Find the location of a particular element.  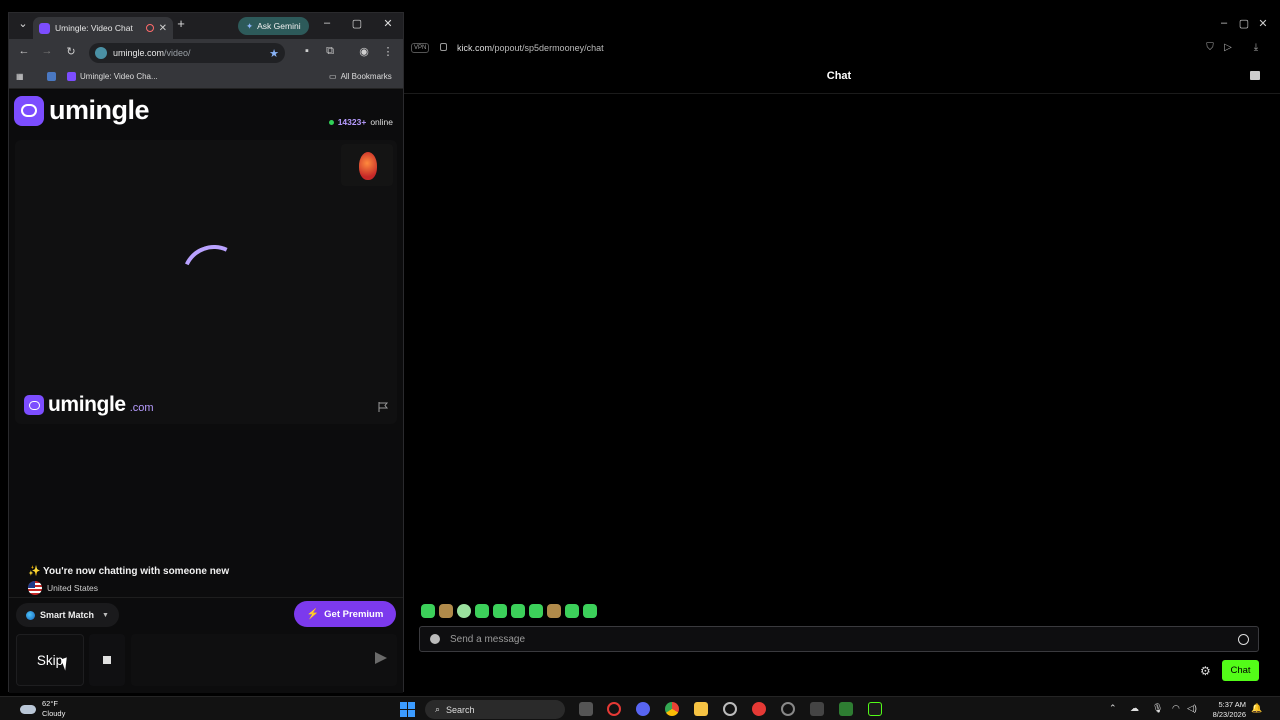

maximize-icon: ▢ is located at coordinates (357, 23).